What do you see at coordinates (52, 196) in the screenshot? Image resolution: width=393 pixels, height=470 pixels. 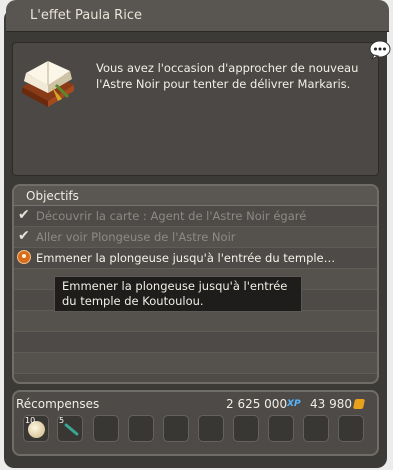 I see `objectives-title: Objectifs` at bounding box center [52, 196].